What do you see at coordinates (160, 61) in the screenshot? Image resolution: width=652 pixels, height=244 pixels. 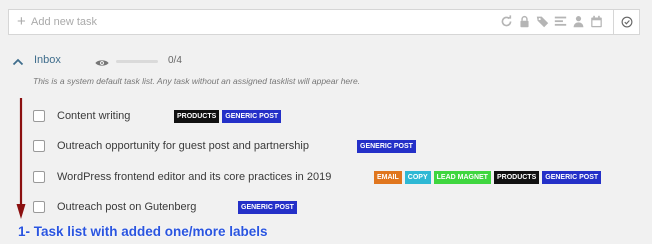 I see `tasklist-header: Inbox 0/4` at bounding box center [160, 61].